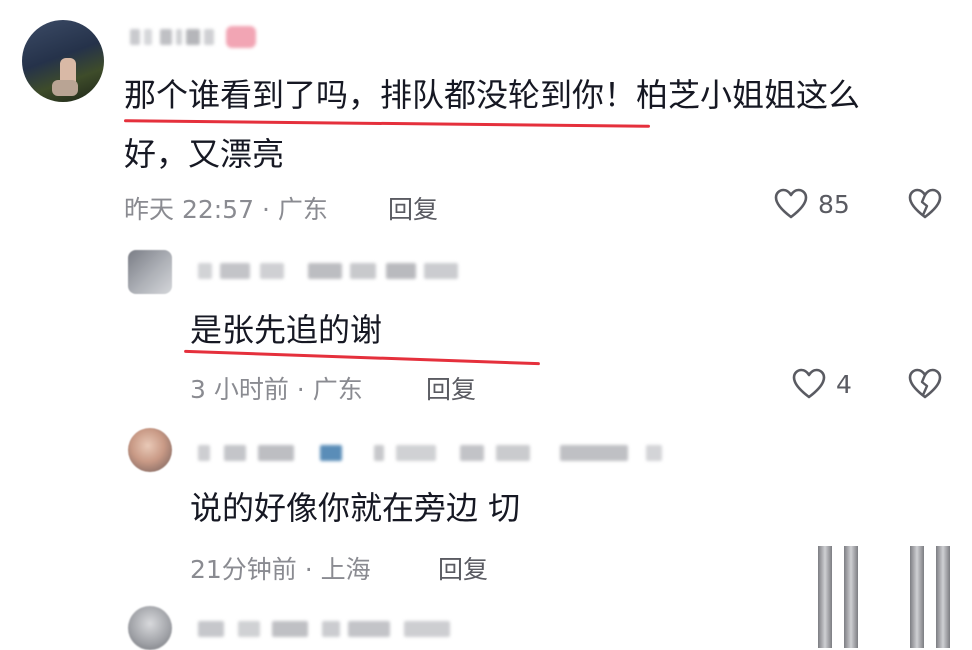 The image size is (972, 650). I want to click on comment-text: 是张先追的谢, so click(286, 330).